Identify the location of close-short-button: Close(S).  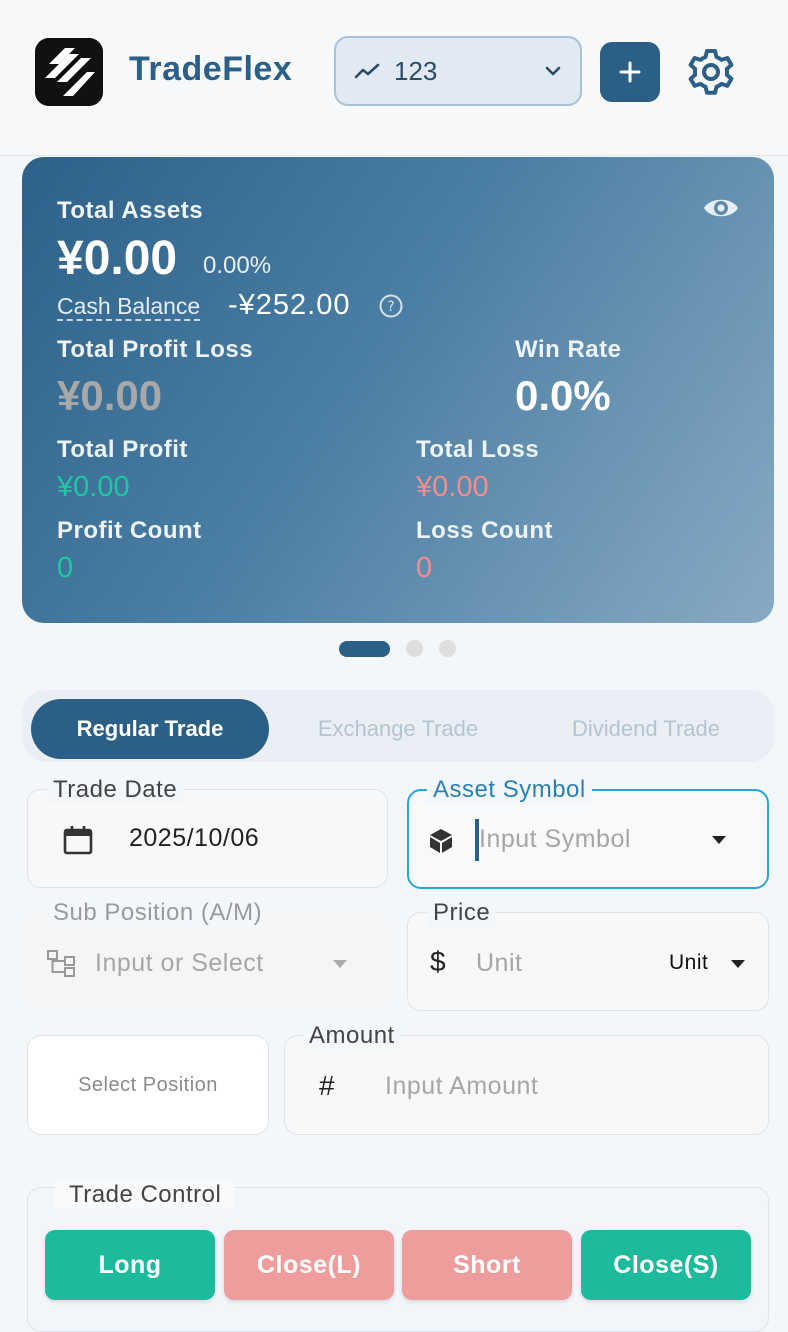
(666, 1265).